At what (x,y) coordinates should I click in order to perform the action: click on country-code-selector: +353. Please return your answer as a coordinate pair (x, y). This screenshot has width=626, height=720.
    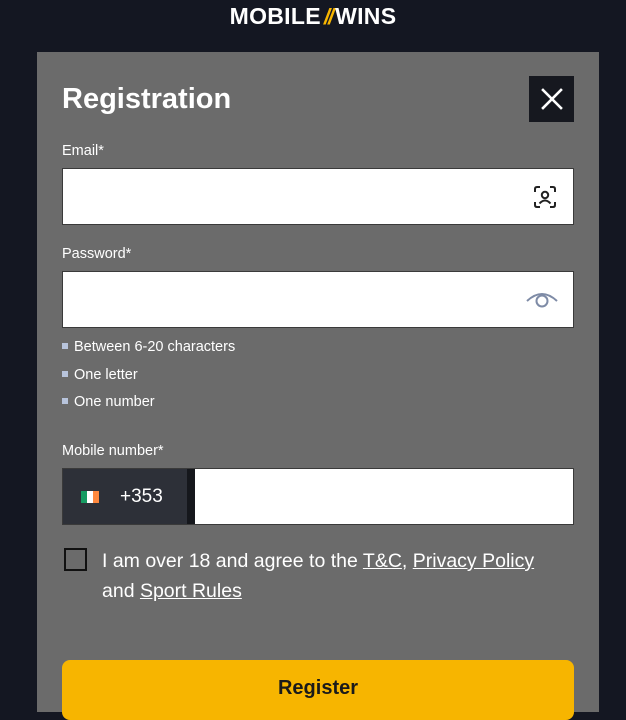
    Looking at the image, I should click on (129, 496).